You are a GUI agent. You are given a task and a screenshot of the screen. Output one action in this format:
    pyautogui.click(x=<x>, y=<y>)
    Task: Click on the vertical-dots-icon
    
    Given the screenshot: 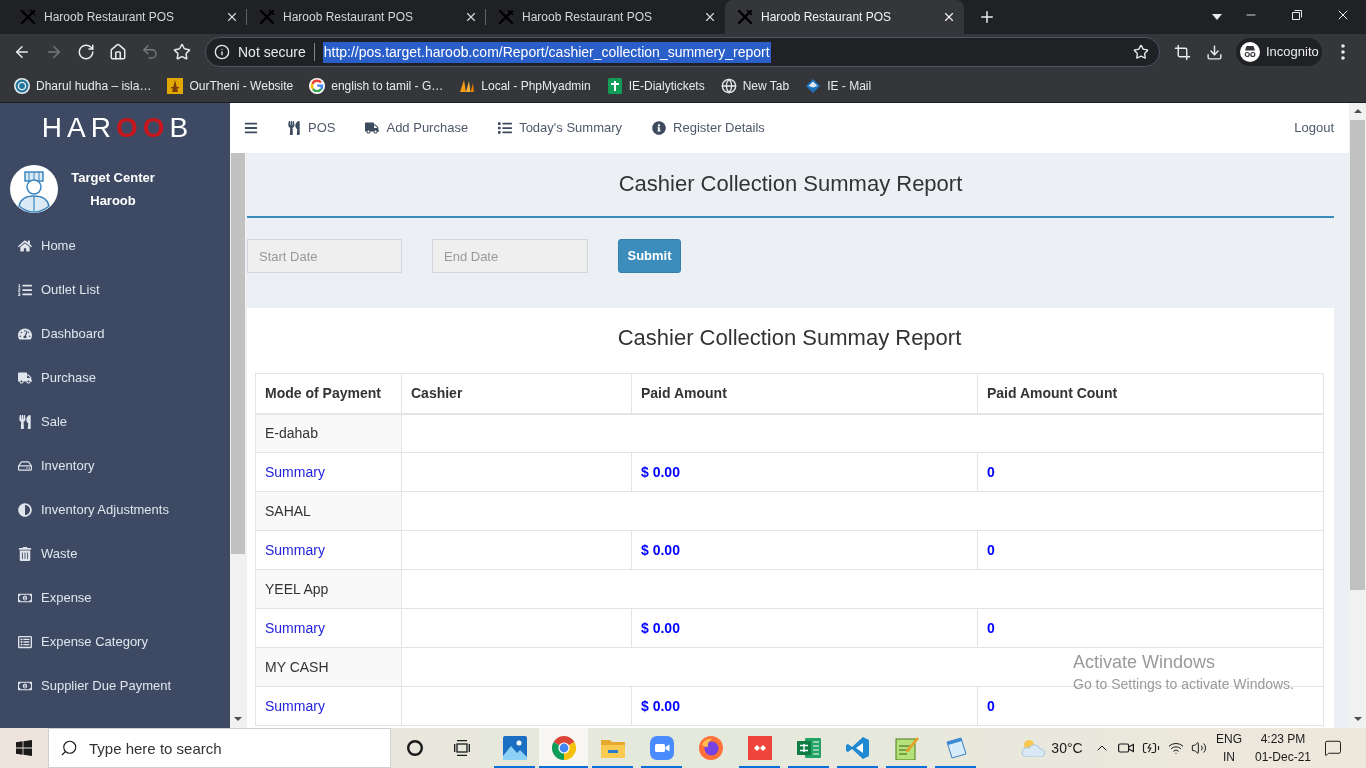 What is the action you would take?
    pyautogui.click(x=1343, y=52)
    